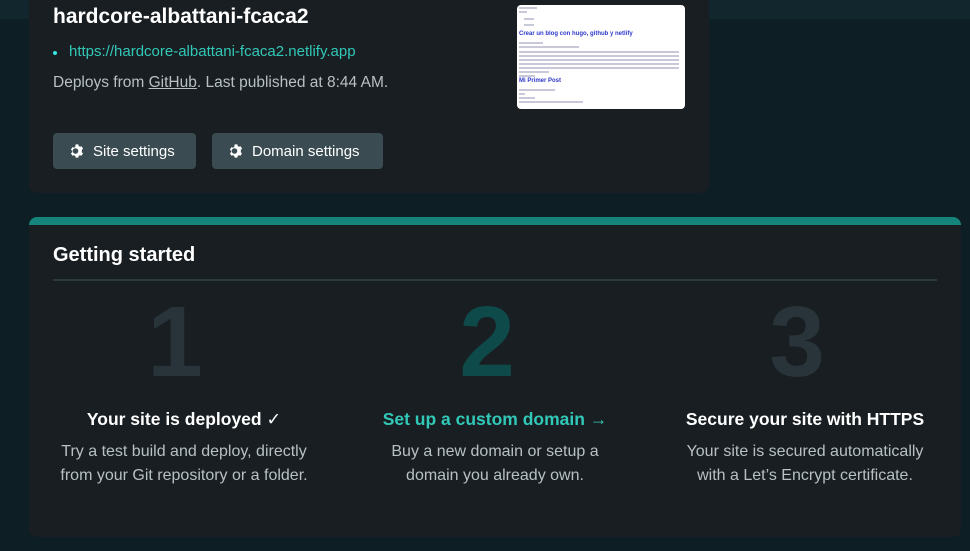 The width and height of the screenshot is (970, 551). What do you see at coordinates (495, 280) in the screenshot?
I see `divider` at bounding box center [495, 280].